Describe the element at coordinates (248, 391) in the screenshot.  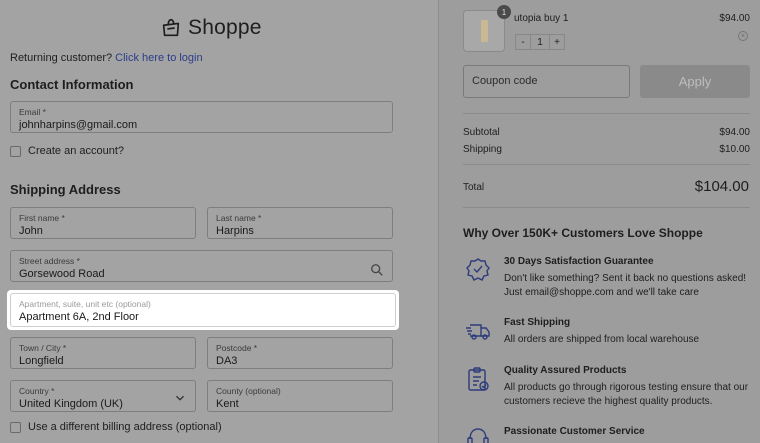
I see `county-label: County (optional)` at that location.